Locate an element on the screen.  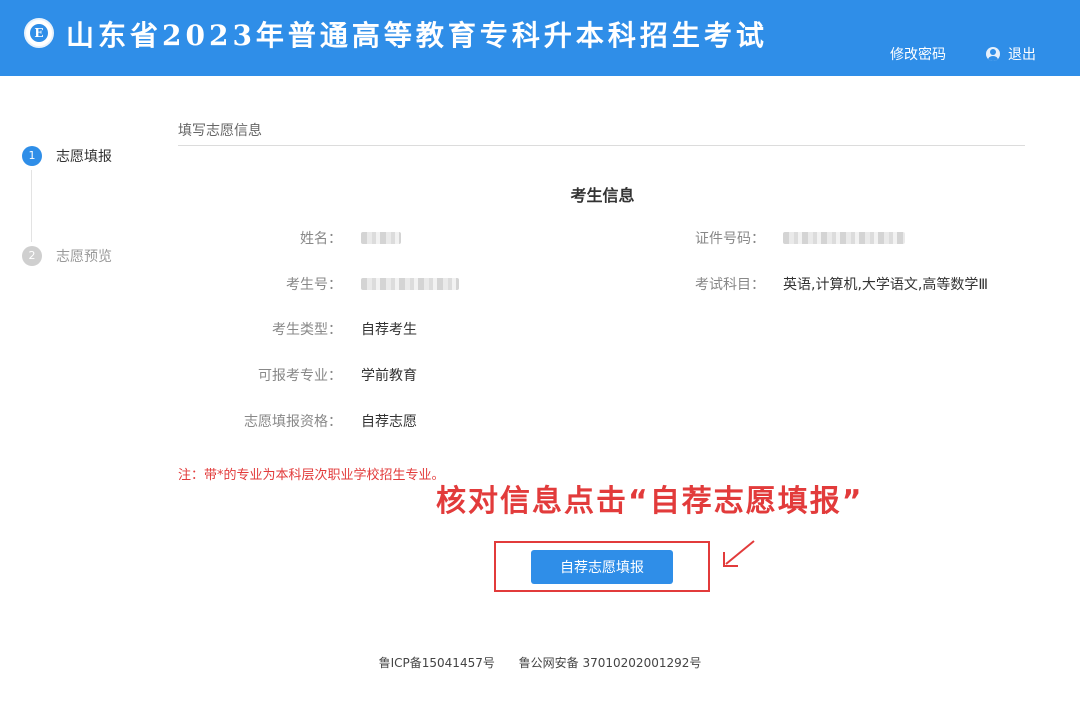
eligible-major-value: 学前教育 is located at coordinates (389, 376).